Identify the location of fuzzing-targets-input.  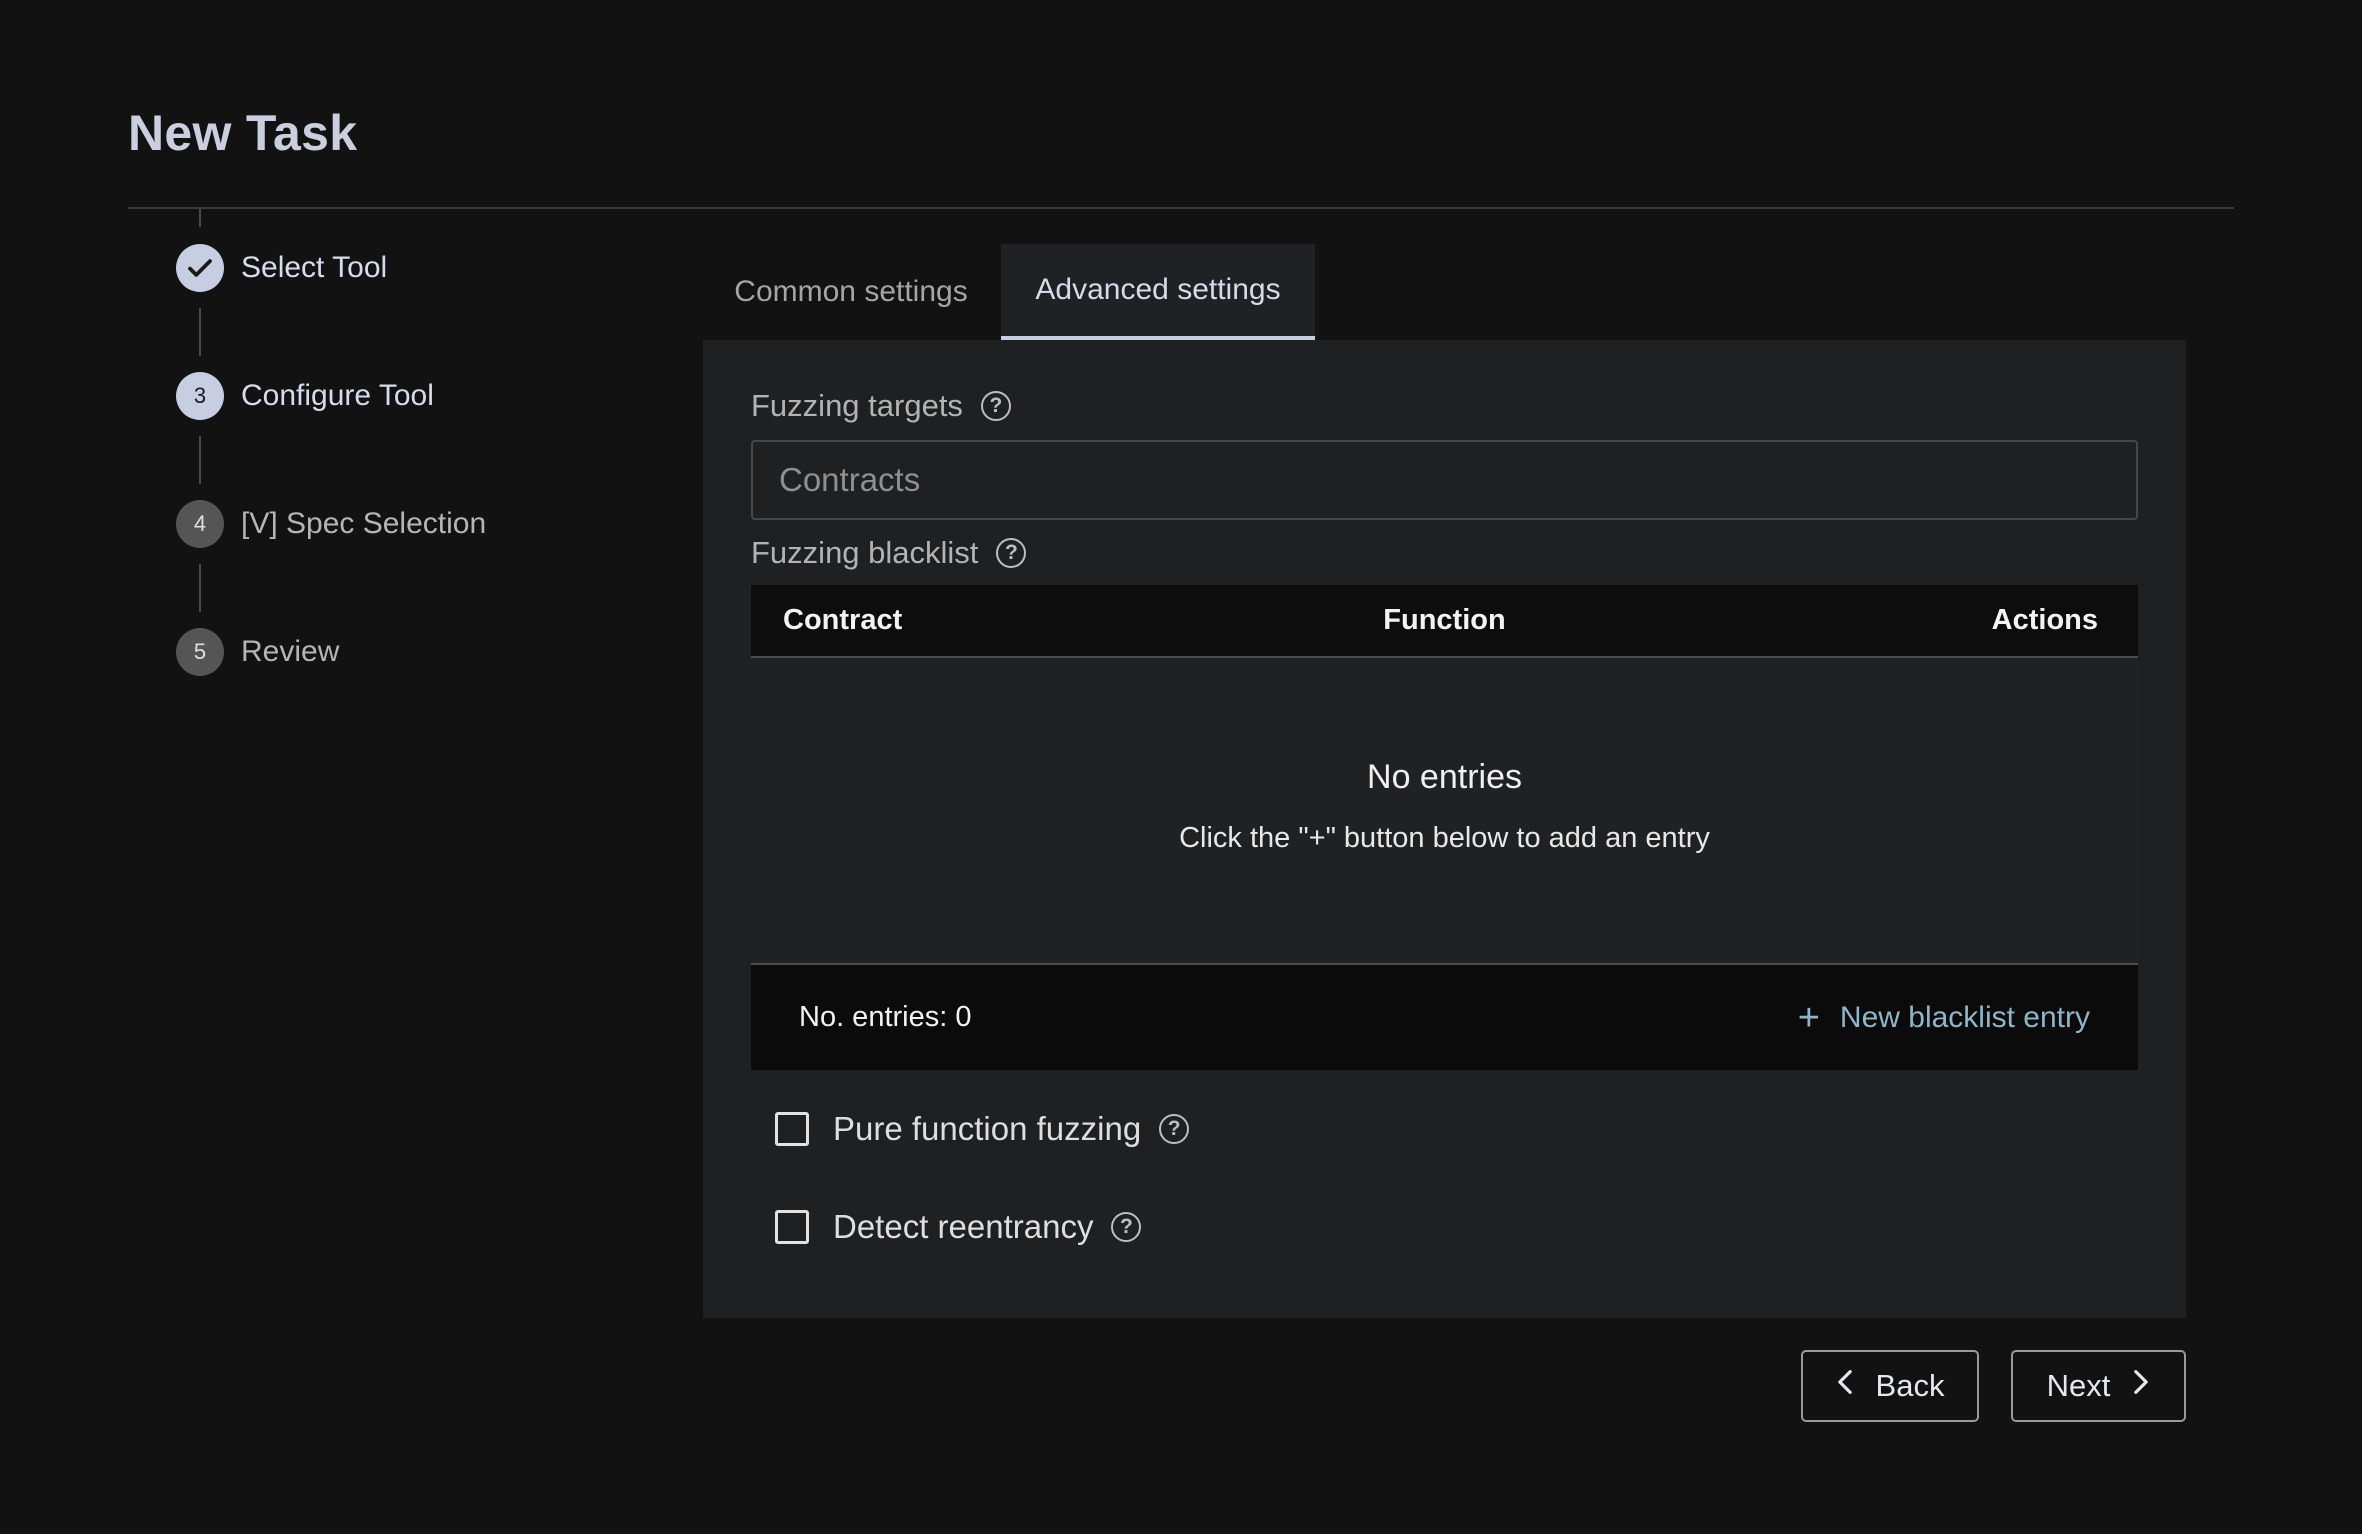
(1444, 480).